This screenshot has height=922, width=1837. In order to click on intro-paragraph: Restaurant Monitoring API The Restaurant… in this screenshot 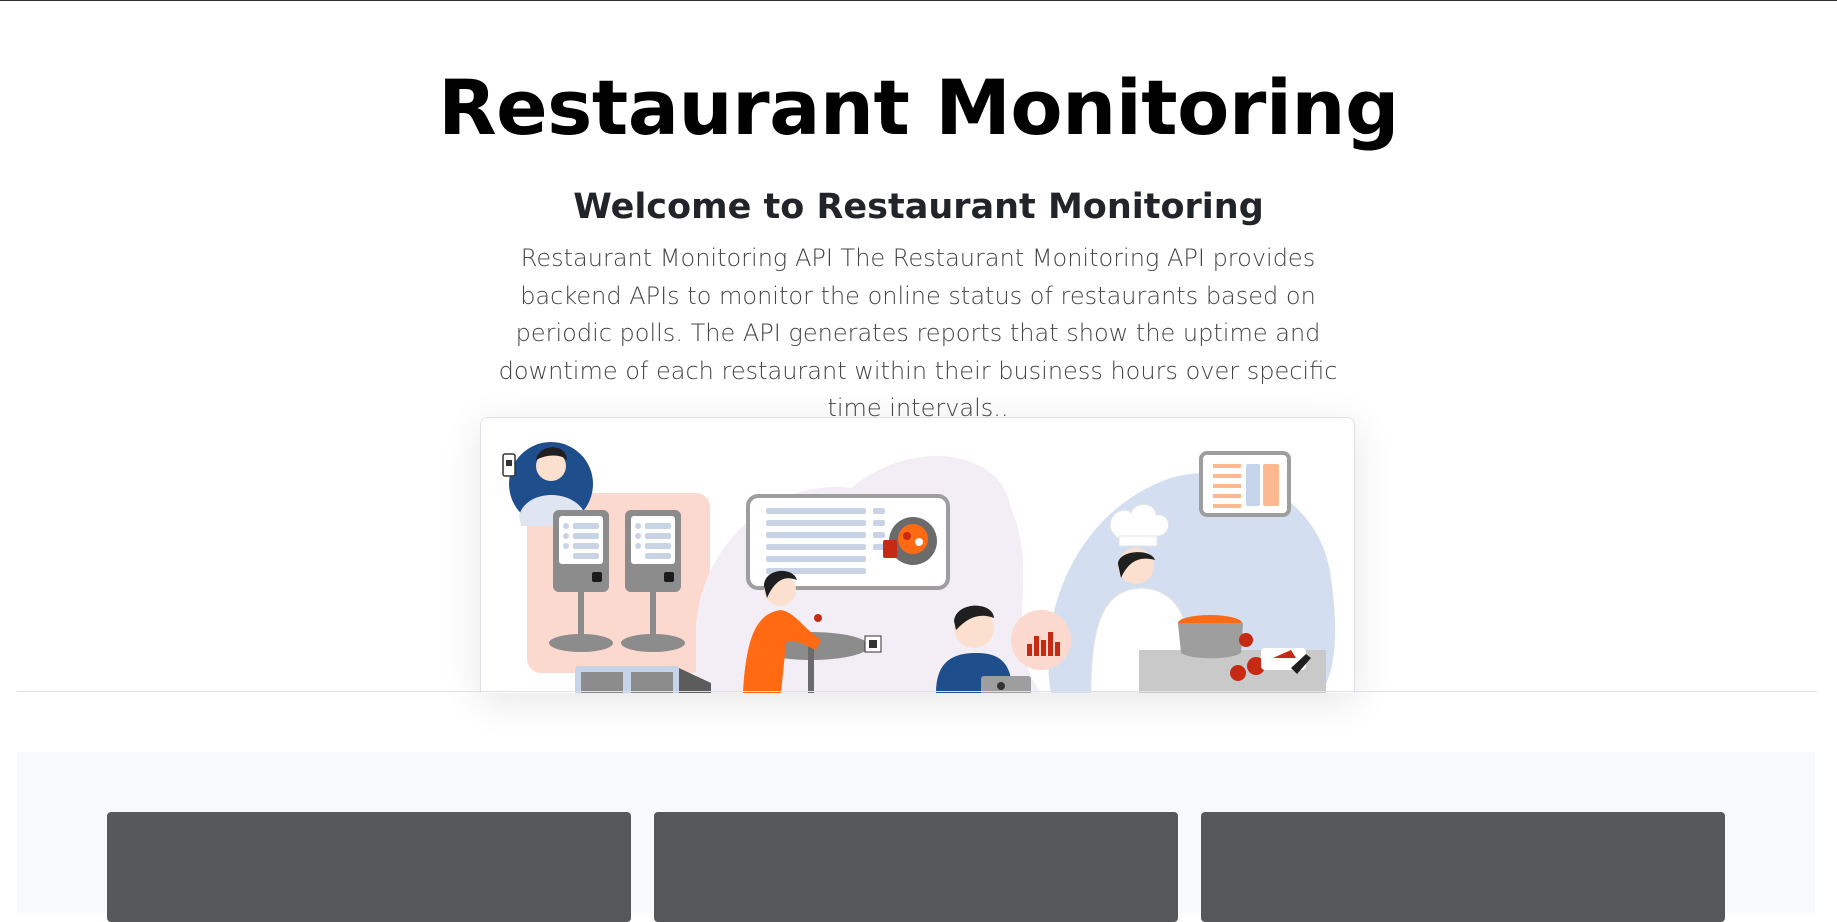, I will do `click(918, 333)`.